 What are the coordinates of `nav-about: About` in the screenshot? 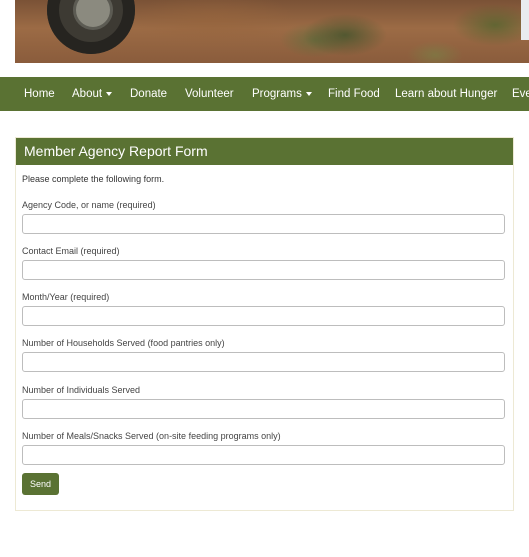 It's located at (92, 94).